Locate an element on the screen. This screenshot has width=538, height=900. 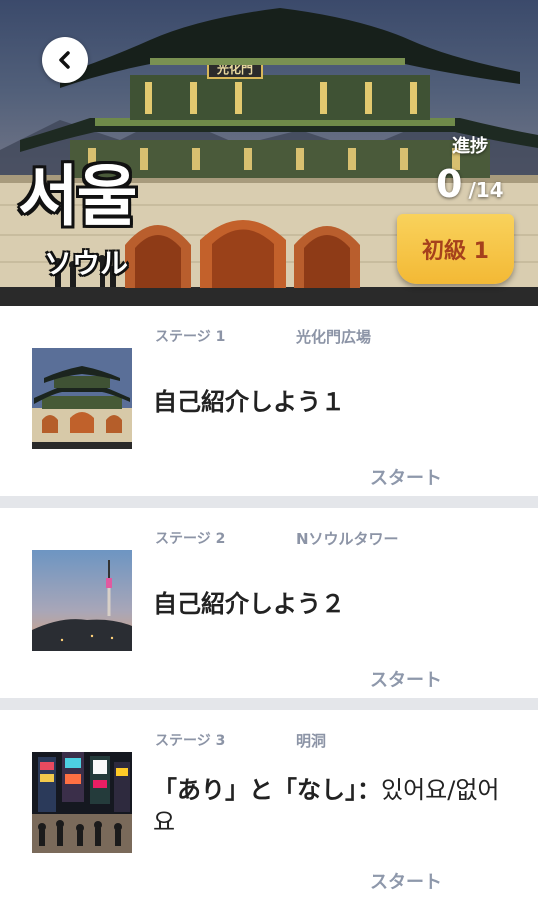
stage-title: 自己紹介しよう２ is located at coordinates (249, 604).